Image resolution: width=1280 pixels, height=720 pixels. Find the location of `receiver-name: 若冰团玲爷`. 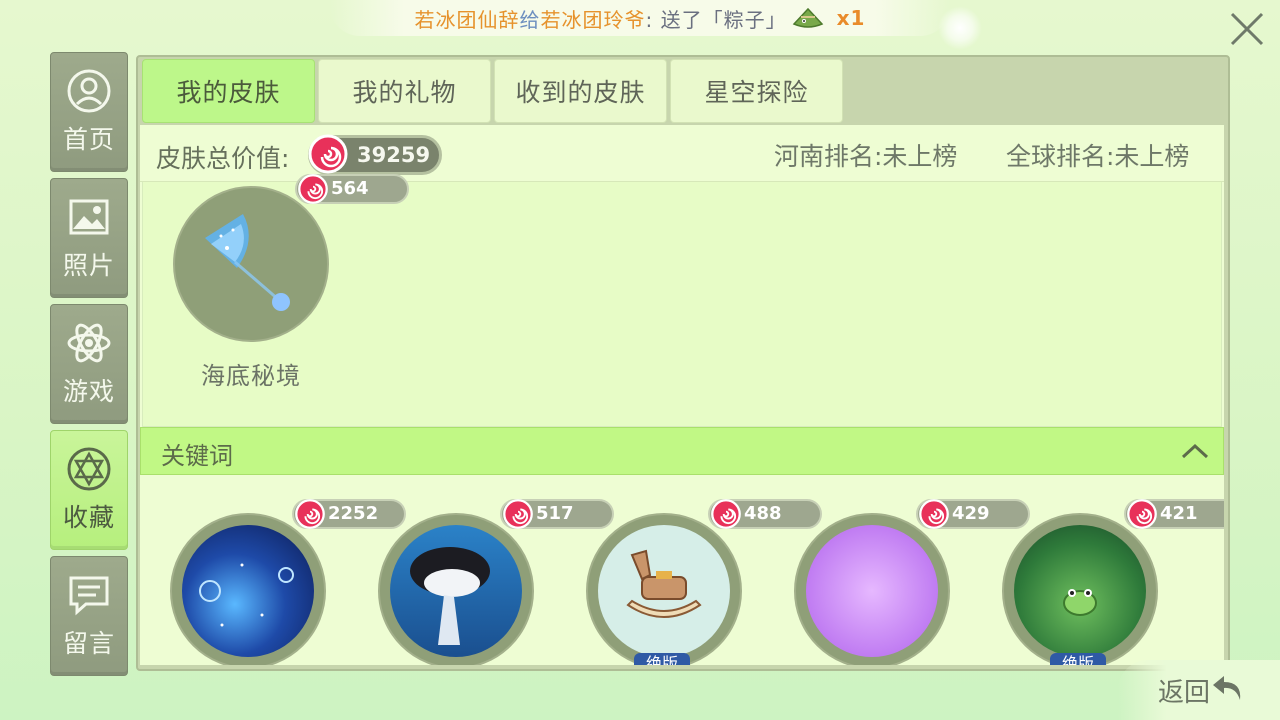

receiver-name: 若冰团玲爷 is located at coordinates (593, 19).